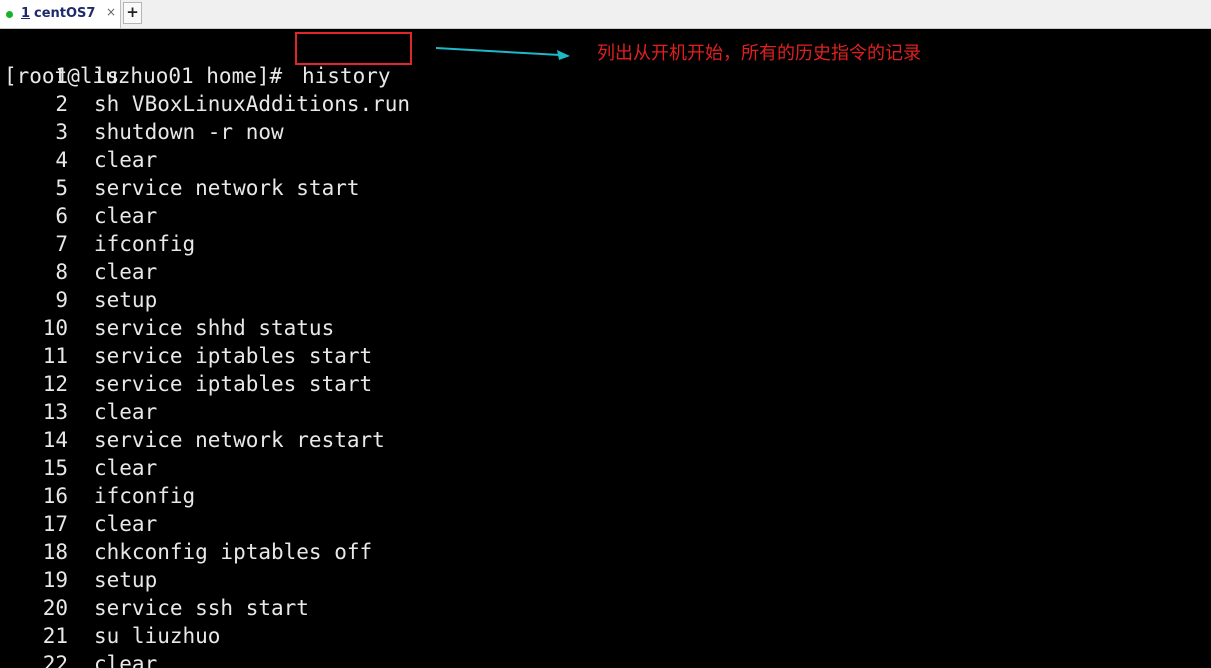  Describe the element at coordinates (61, 300) in the screenshot. I see `history-number: 9` at that location.